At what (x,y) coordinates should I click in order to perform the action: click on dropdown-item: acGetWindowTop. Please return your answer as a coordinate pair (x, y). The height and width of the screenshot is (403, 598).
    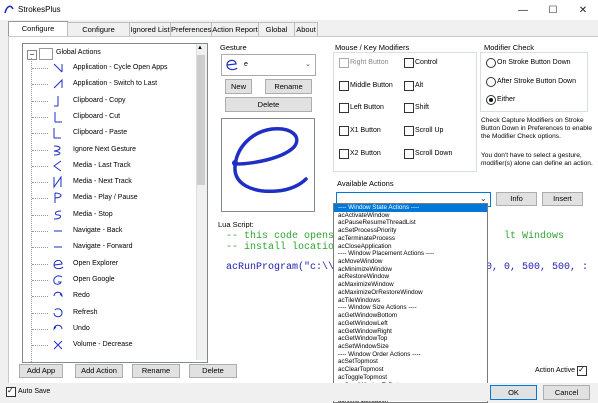
    Looking at the image, I should click on (410, 339).